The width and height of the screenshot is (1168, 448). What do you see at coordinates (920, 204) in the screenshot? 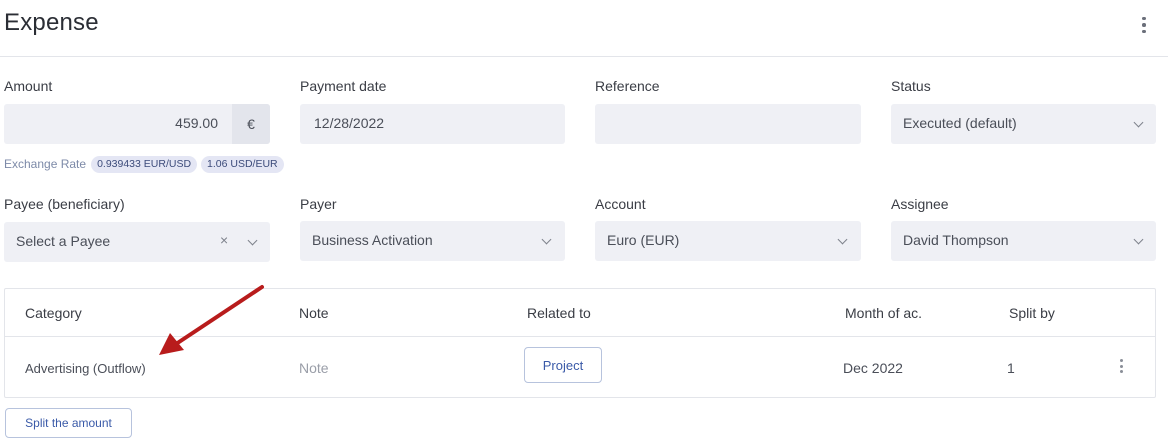
I see `assignee-label: Assignee` at bounding box center [920, 204].